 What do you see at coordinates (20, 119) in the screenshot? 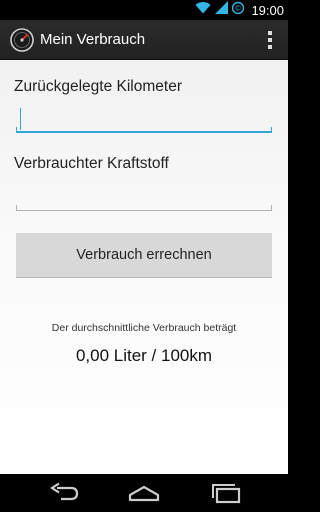
I see `text-cursor` at bounding box center [20, 119].